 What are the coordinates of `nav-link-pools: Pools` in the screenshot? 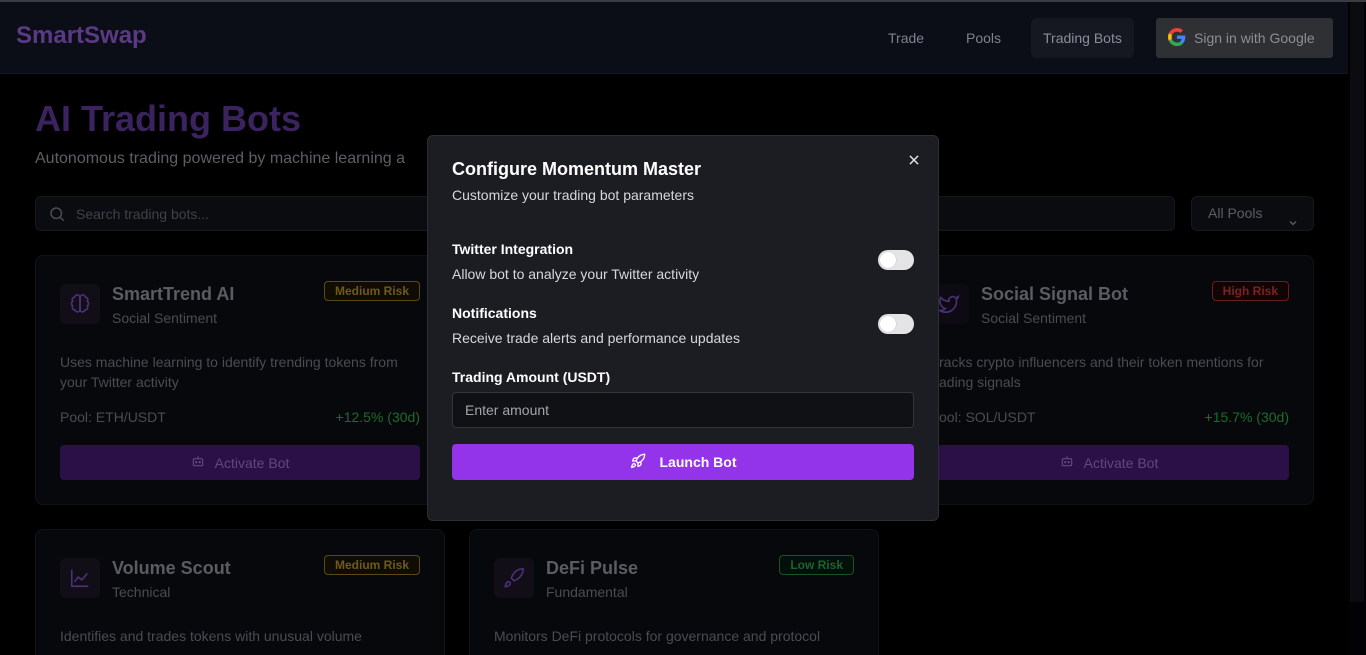 It's located at (983, 38).